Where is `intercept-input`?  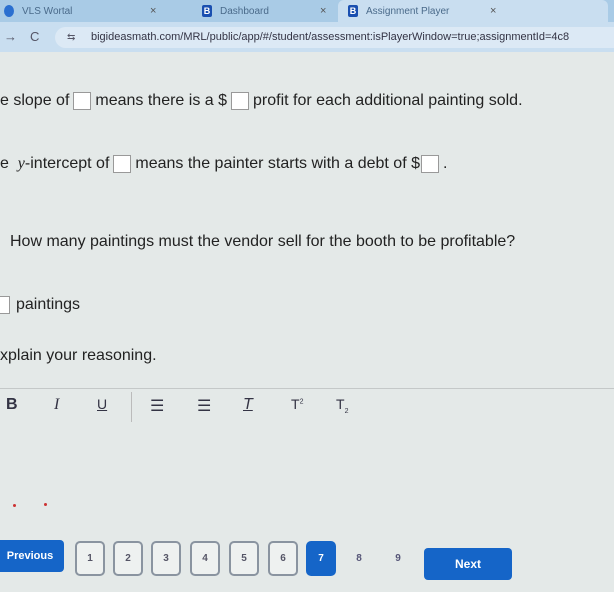 intercept-input is located at coordinates (122, 164).